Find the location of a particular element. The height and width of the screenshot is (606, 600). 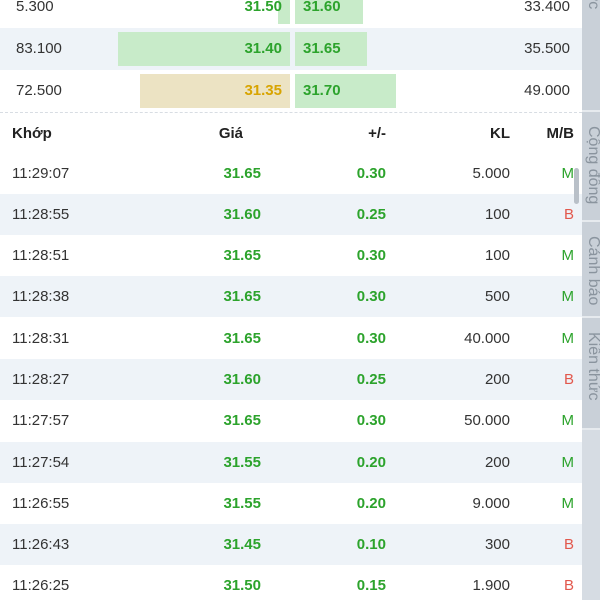

trade-volume: 9.000 is located at coordinates (491, 503).